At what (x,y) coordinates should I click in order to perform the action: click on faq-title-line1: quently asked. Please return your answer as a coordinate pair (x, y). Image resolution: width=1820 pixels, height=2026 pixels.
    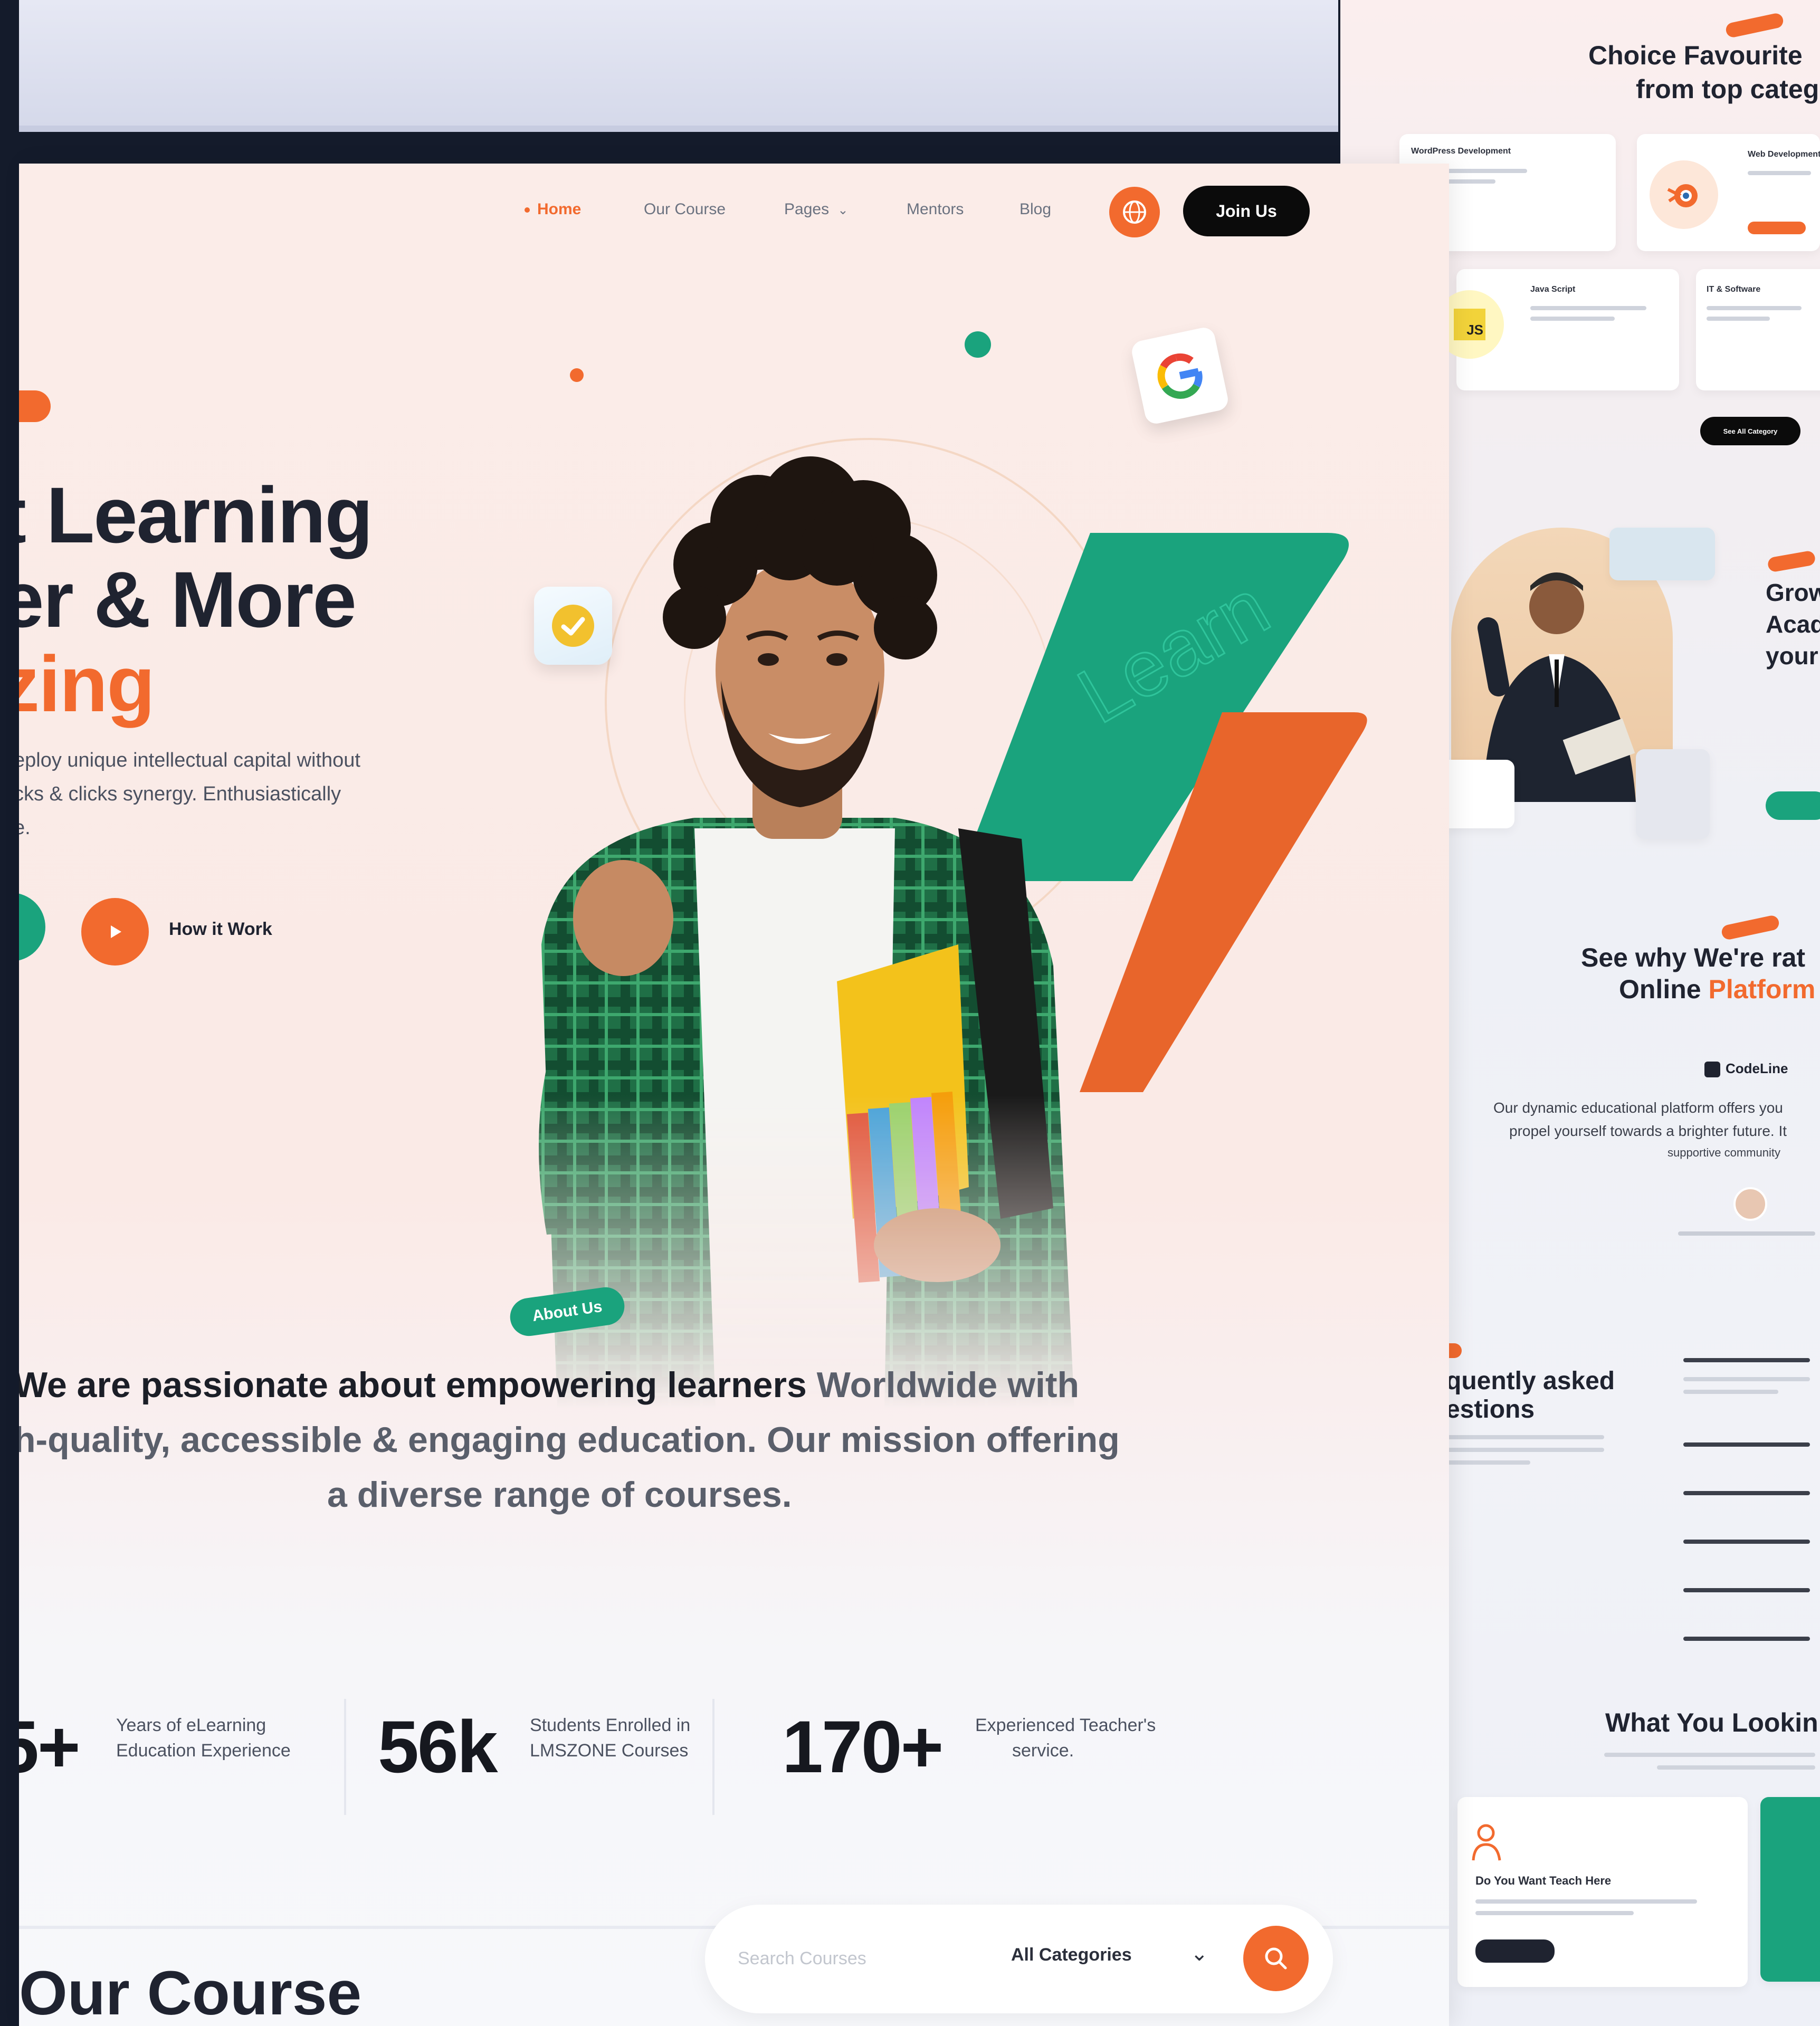
    Looking at the image, I should click on (1530, 1381).